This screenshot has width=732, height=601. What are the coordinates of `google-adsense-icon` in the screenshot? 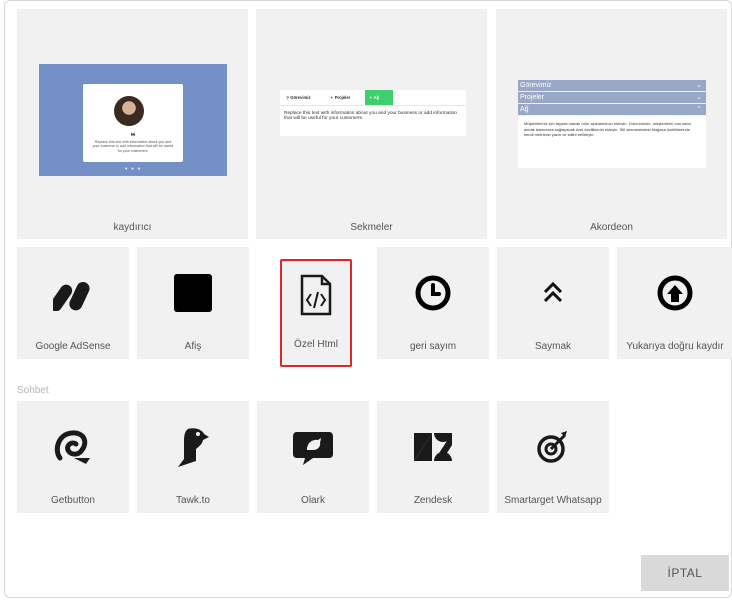 It's located at (71, 296).